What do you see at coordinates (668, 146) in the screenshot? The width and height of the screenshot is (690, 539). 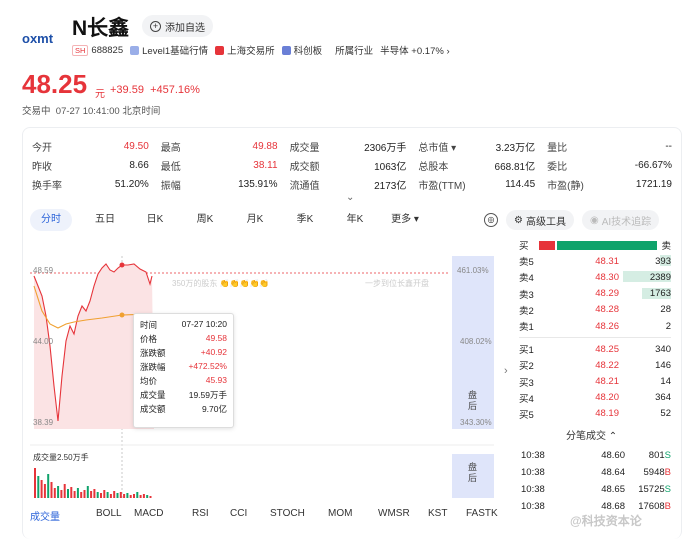 I see `stat-value: --` at bounding box center [668, 146].